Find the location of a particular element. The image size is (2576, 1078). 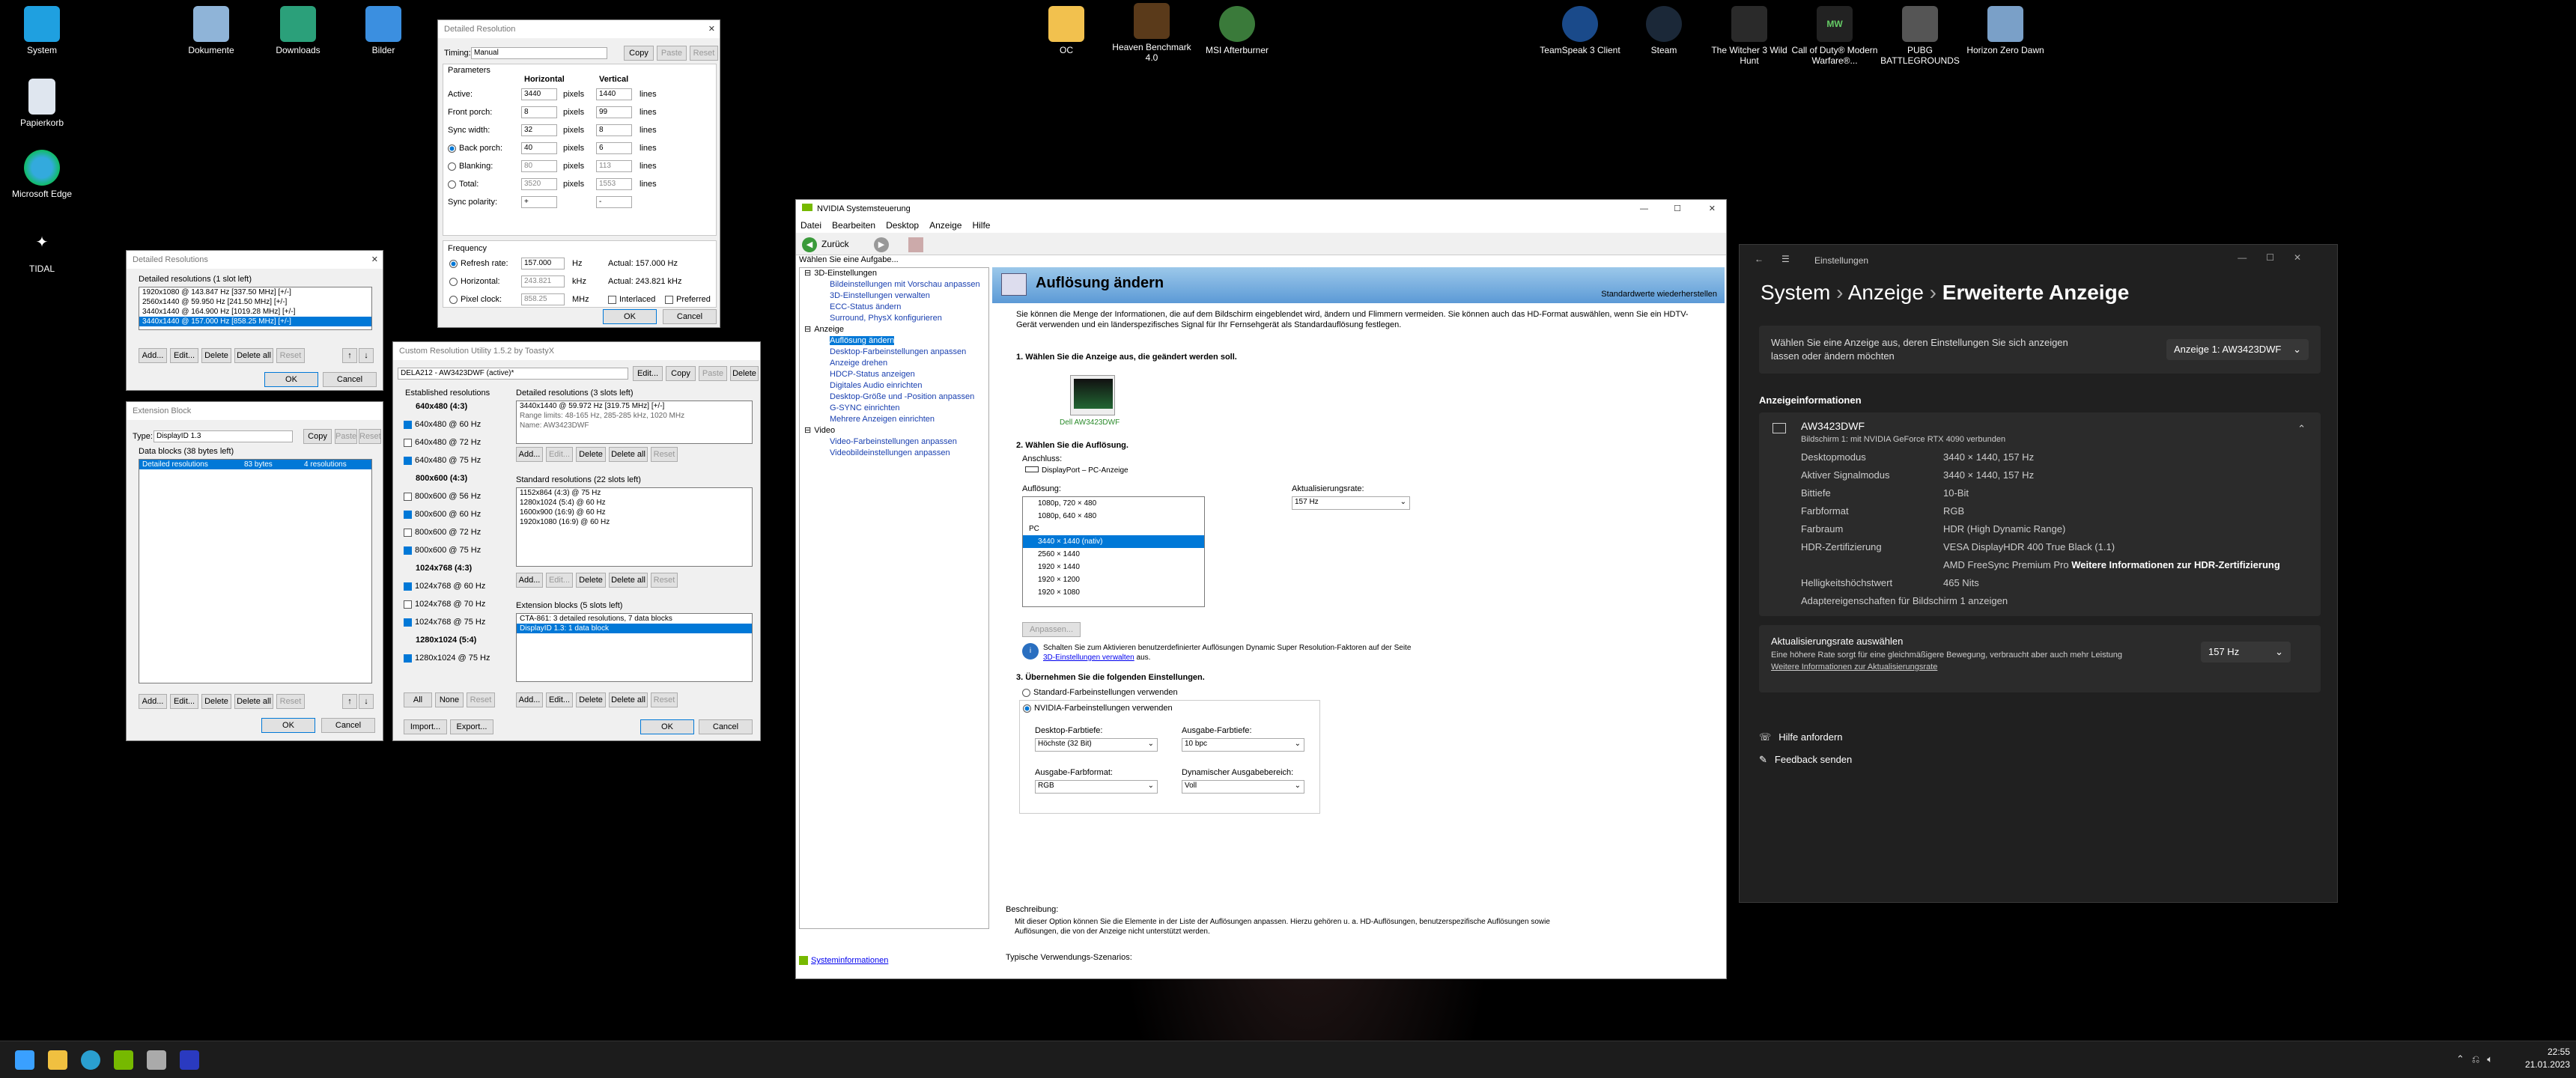

back-arrow-icon: ← is located at coordinates (1759, 259).